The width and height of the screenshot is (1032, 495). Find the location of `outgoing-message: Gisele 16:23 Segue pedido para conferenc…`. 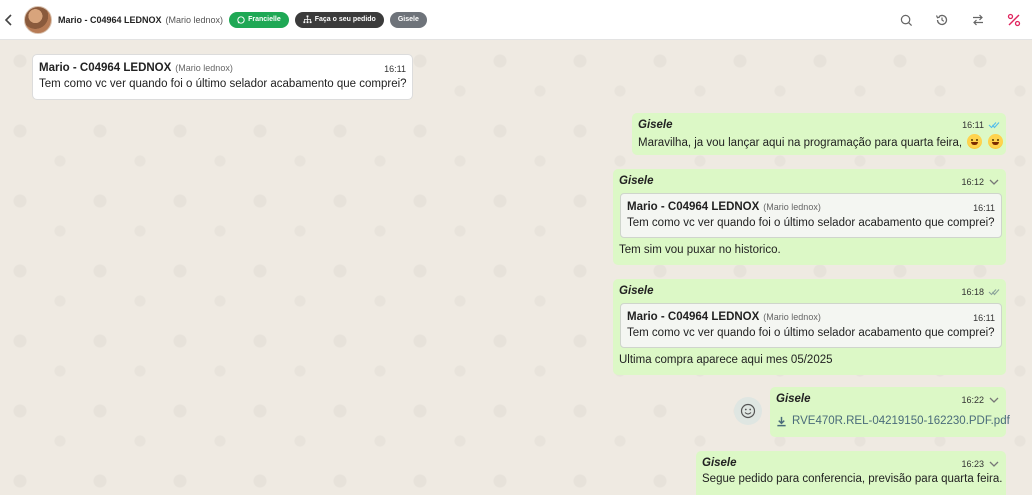

outgoing-message: Gisele 16:23 Segue pedido para conferenc… is located at coordinates (851, 473).